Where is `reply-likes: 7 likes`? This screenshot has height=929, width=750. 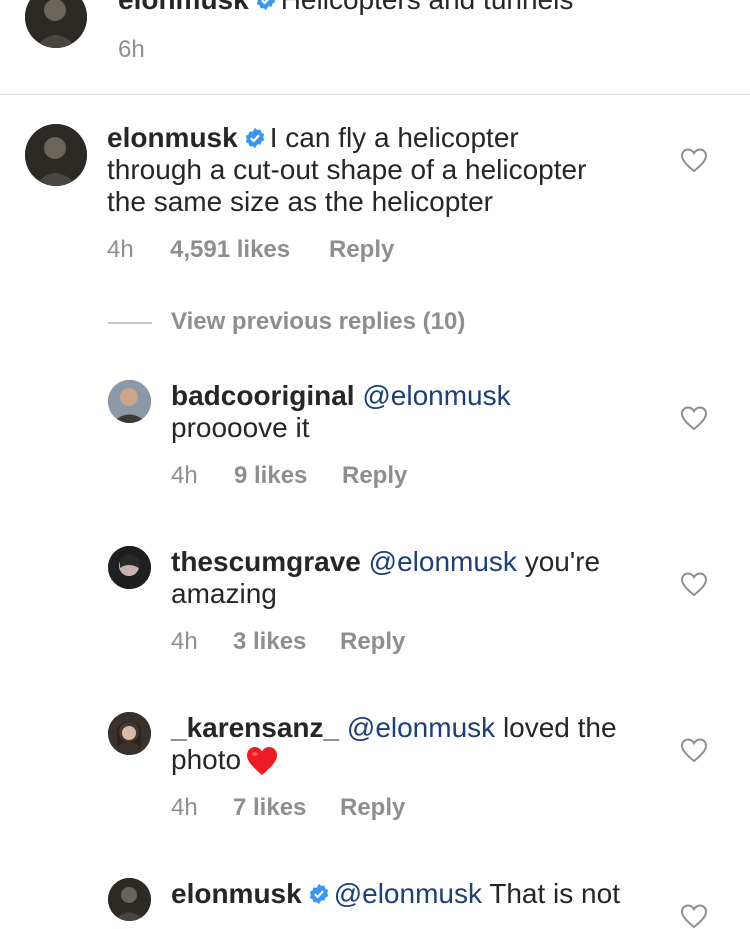 reply-likes: 7 likes is located at coordinates (269, 808).